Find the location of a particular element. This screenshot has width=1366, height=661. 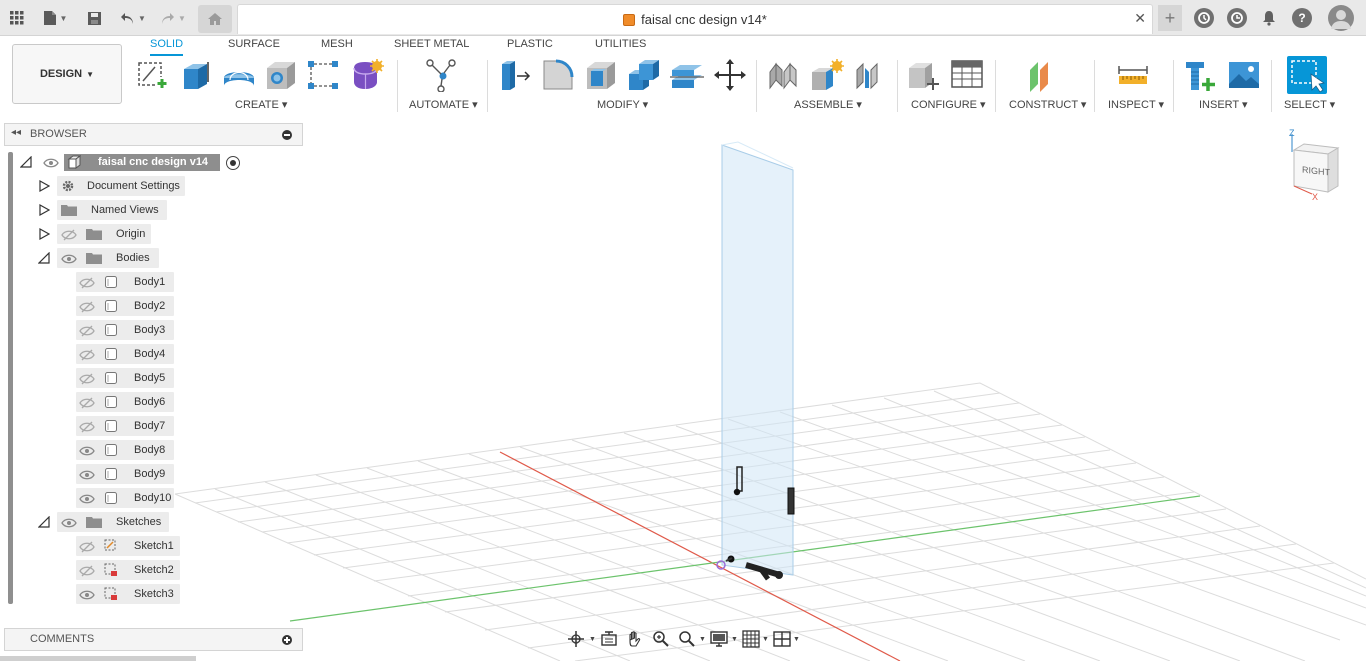

as-built-joint-icon is located at coordinates (870, 75).